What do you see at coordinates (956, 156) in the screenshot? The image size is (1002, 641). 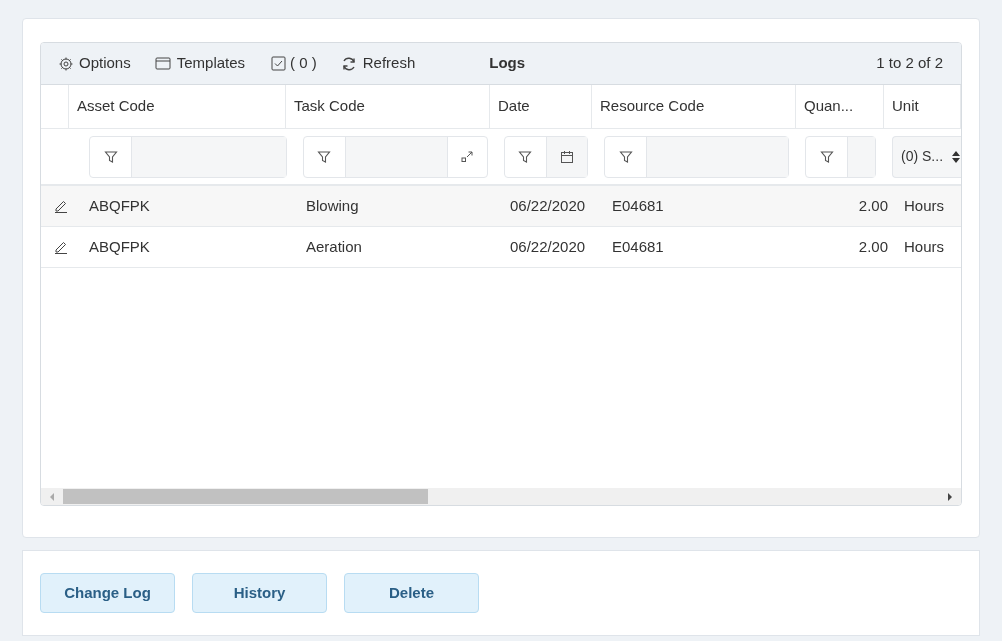 I see `sort-arrows-icon` at bounding box center [956, 156].